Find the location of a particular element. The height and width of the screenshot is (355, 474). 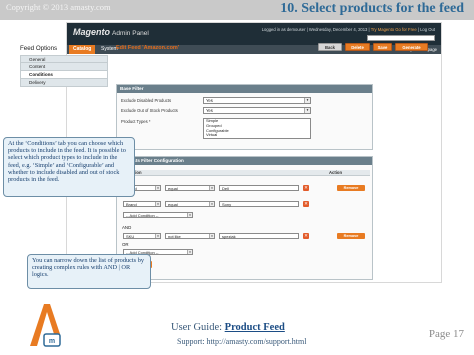

copyright-text: Copyright © 2013 amasty.com is located at coordinates (58, 7).